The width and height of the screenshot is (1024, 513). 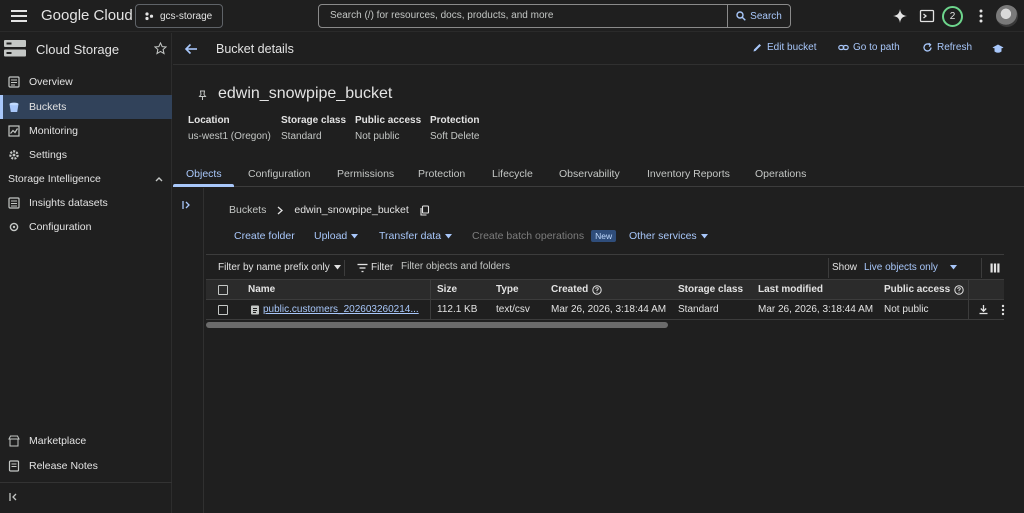 I want to click on create-folder-label: Create folder, so click(x=264, y=236).